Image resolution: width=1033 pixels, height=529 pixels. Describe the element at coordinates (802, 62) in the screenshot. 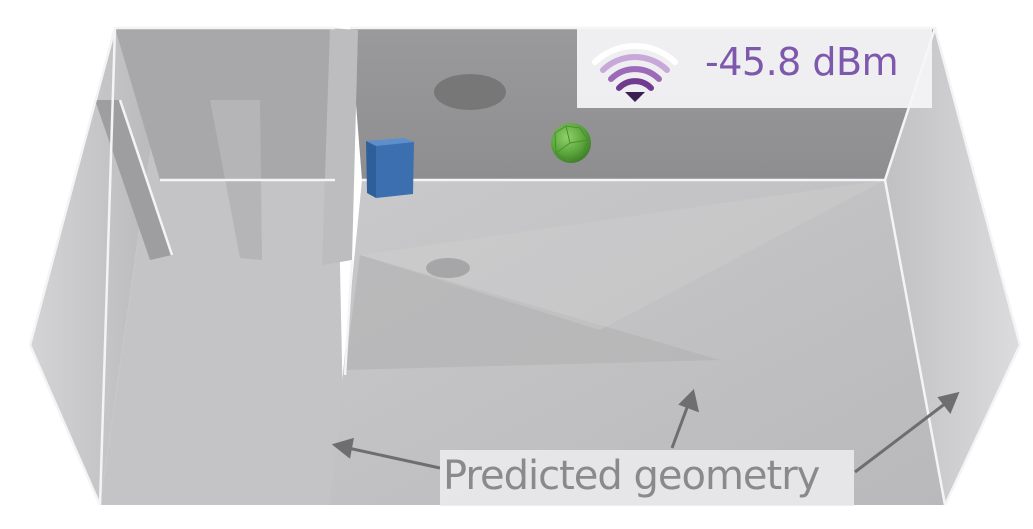

I see `signal-strength-value: -45.8 dBm` at that location.